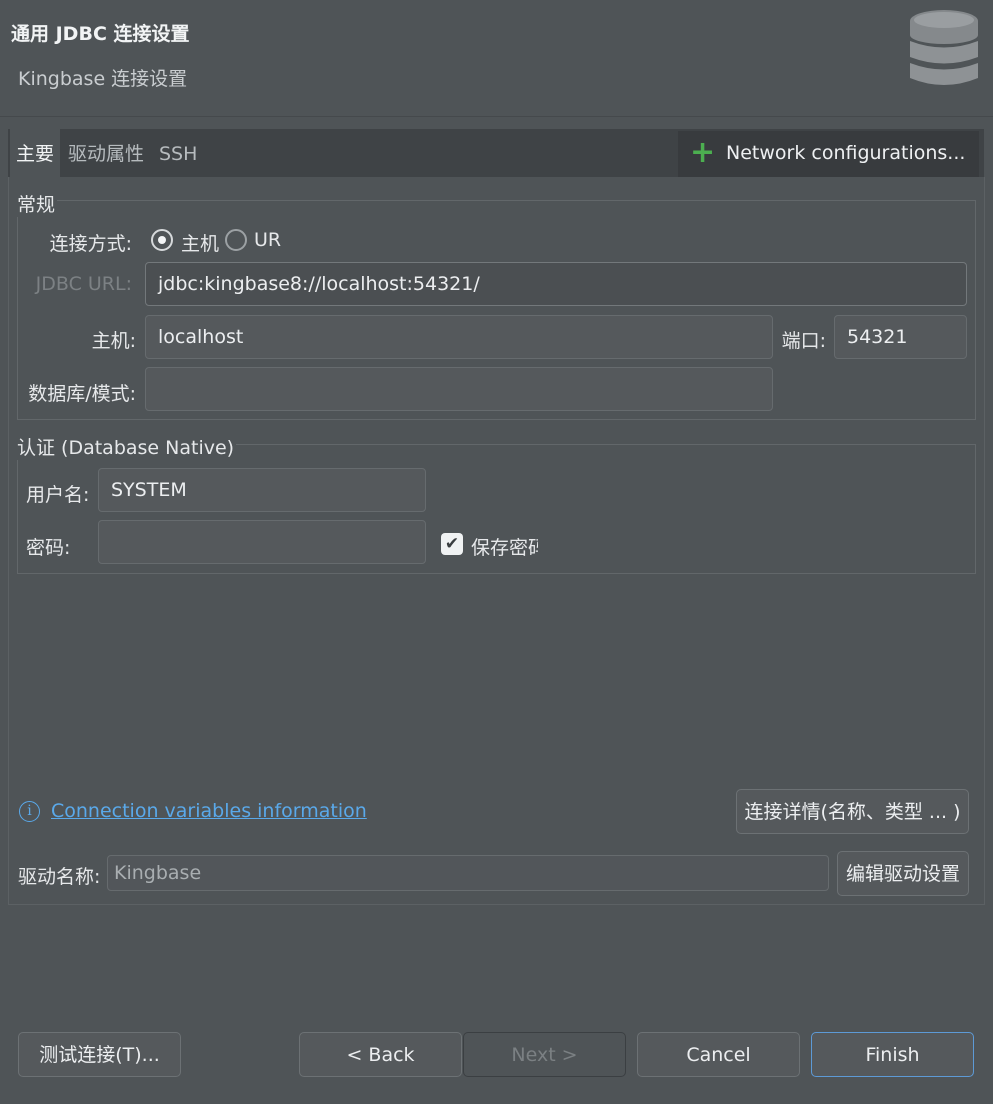  I want to click on info-icon: i, so click(29, 811).